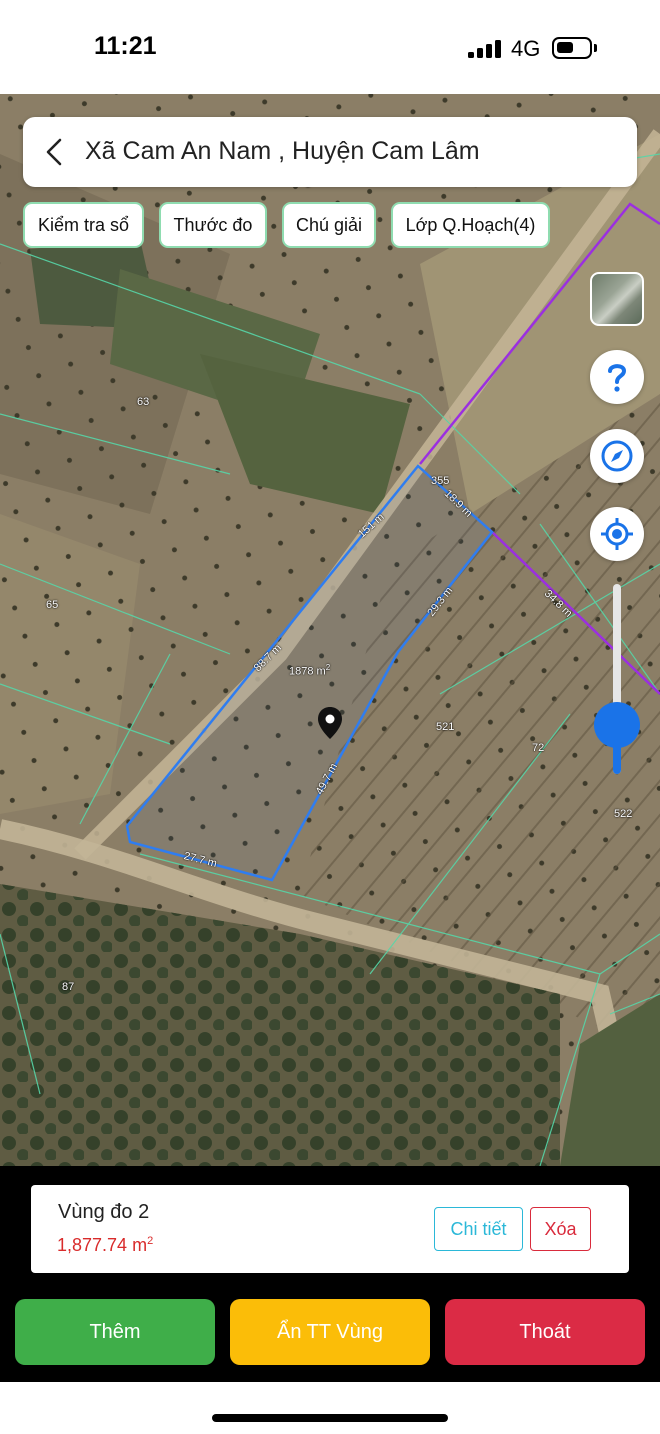  I want to click on my-location-button, so click(617, 534).